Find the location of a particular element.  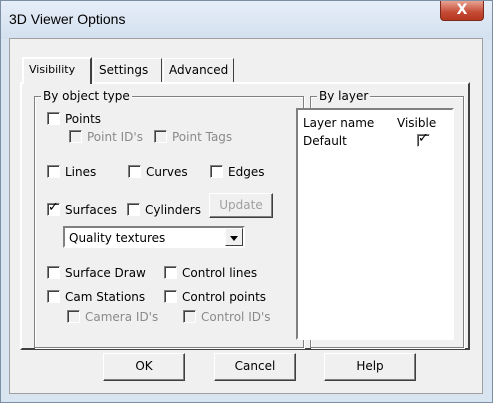

lines-checkbox: Lines is located at coordinates (71, 172).